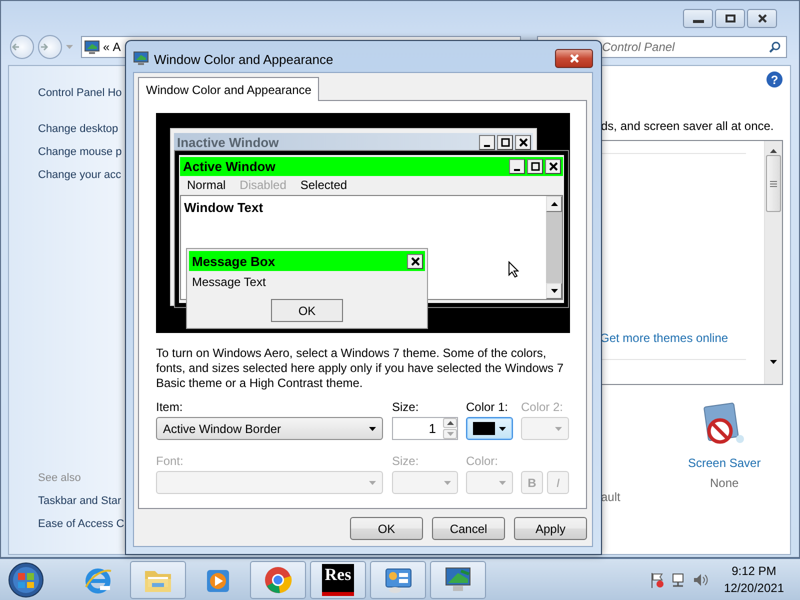  What do you see at coordinates (724, 452) in the screenshot?
I see `screen-saver-tile: Screen Saver None` at bounding box center [724, 452].